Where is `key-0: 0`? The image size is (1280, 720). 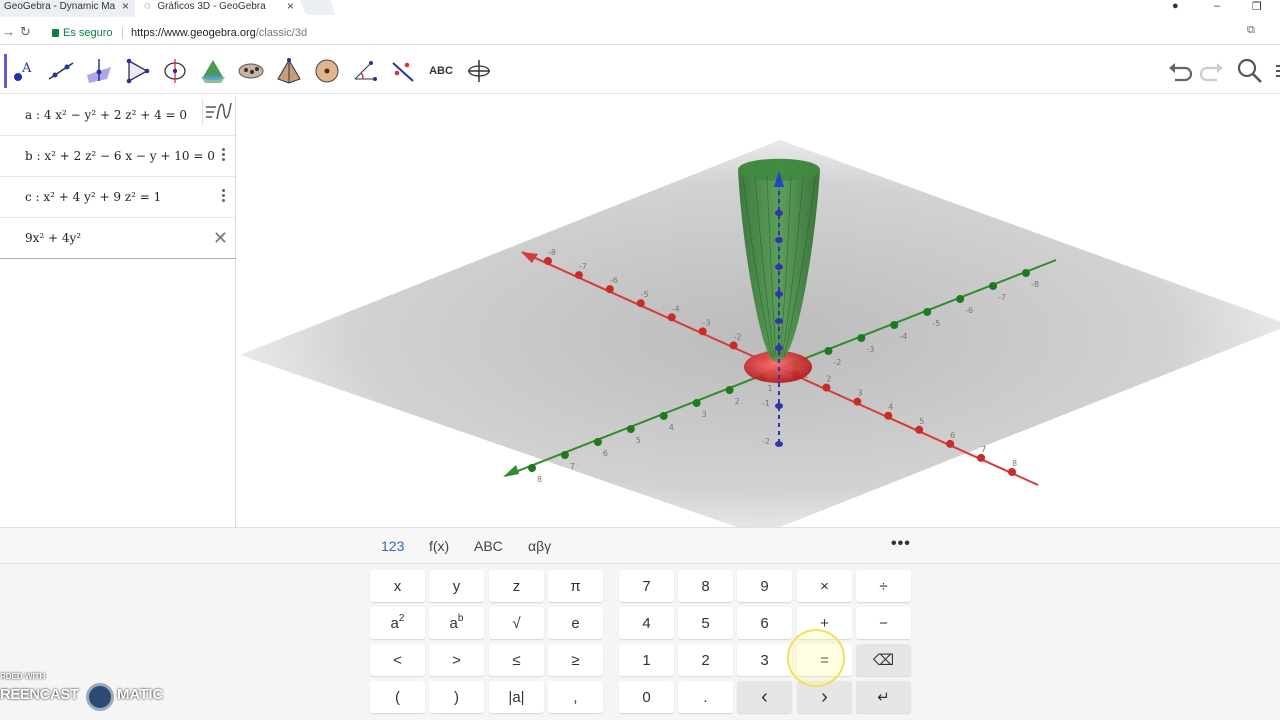 key-0: 0 is located at coordinates (646, 697).